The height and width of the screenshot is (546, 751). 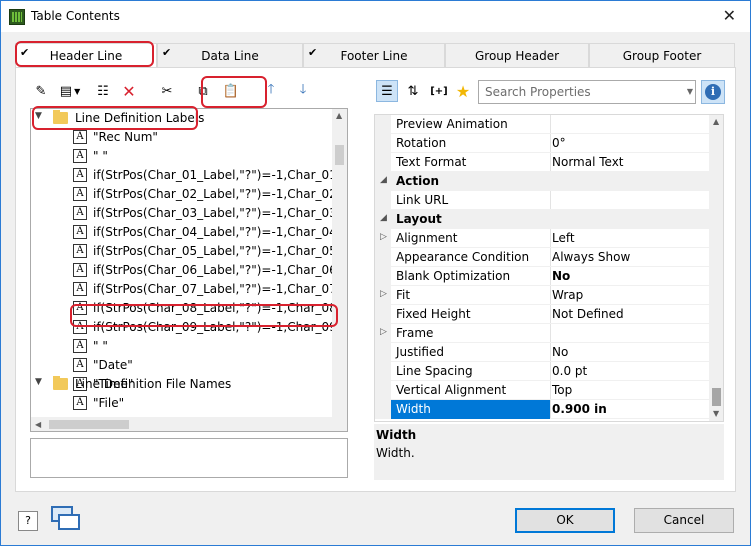 I want to click on property-row: Link URL, so click(x=542, y=200).